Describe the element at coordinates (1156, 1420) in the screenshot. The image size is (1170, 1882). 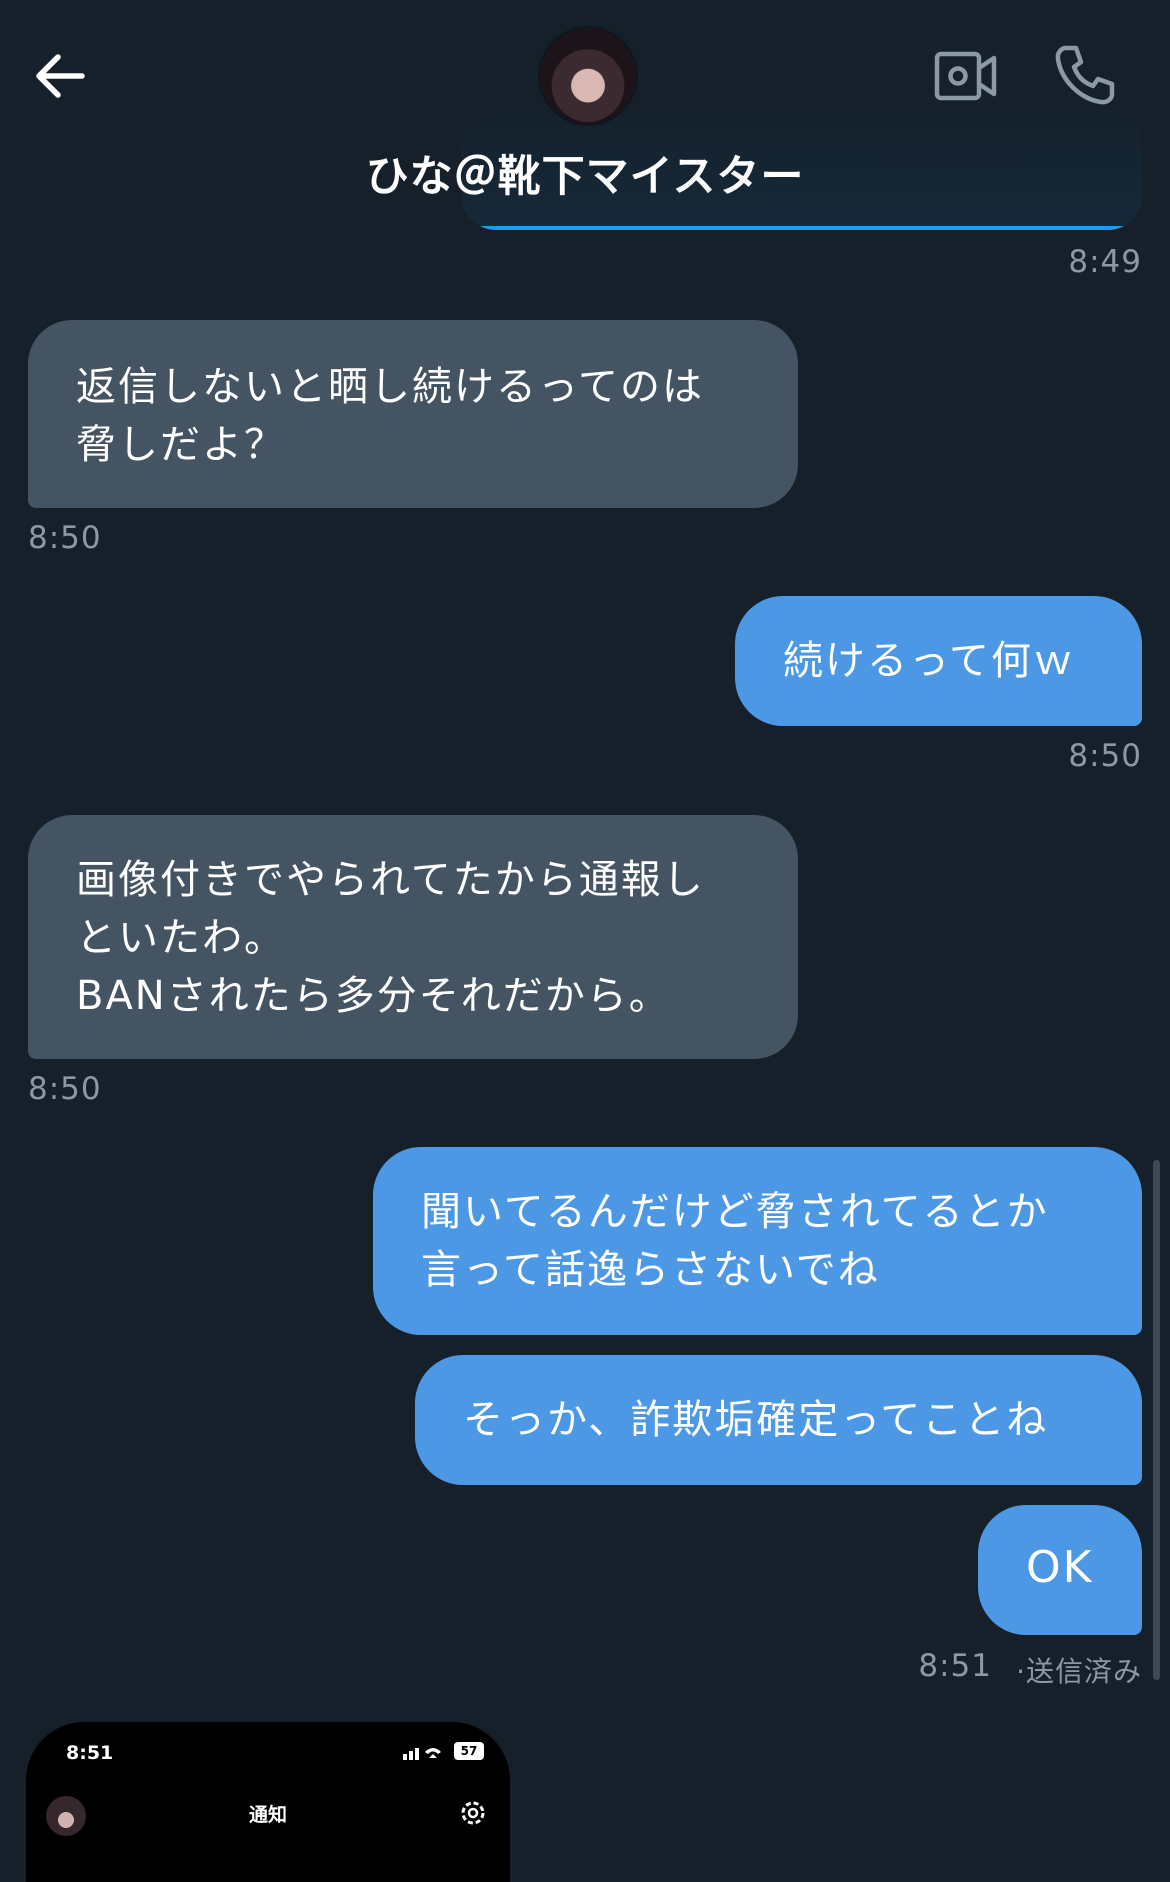
I see `scrollbar` at that location.